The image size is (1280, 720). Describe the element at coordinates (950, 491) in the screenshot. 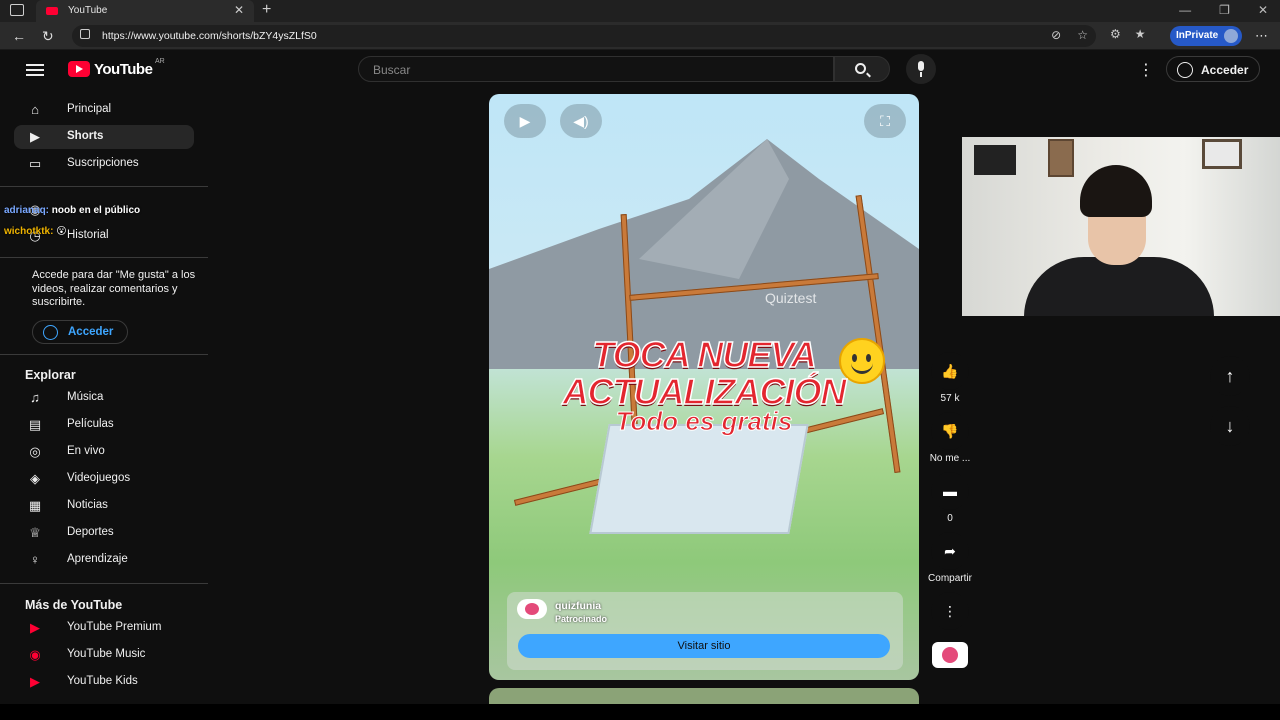

I see `comment-icon: ▬` at that location.